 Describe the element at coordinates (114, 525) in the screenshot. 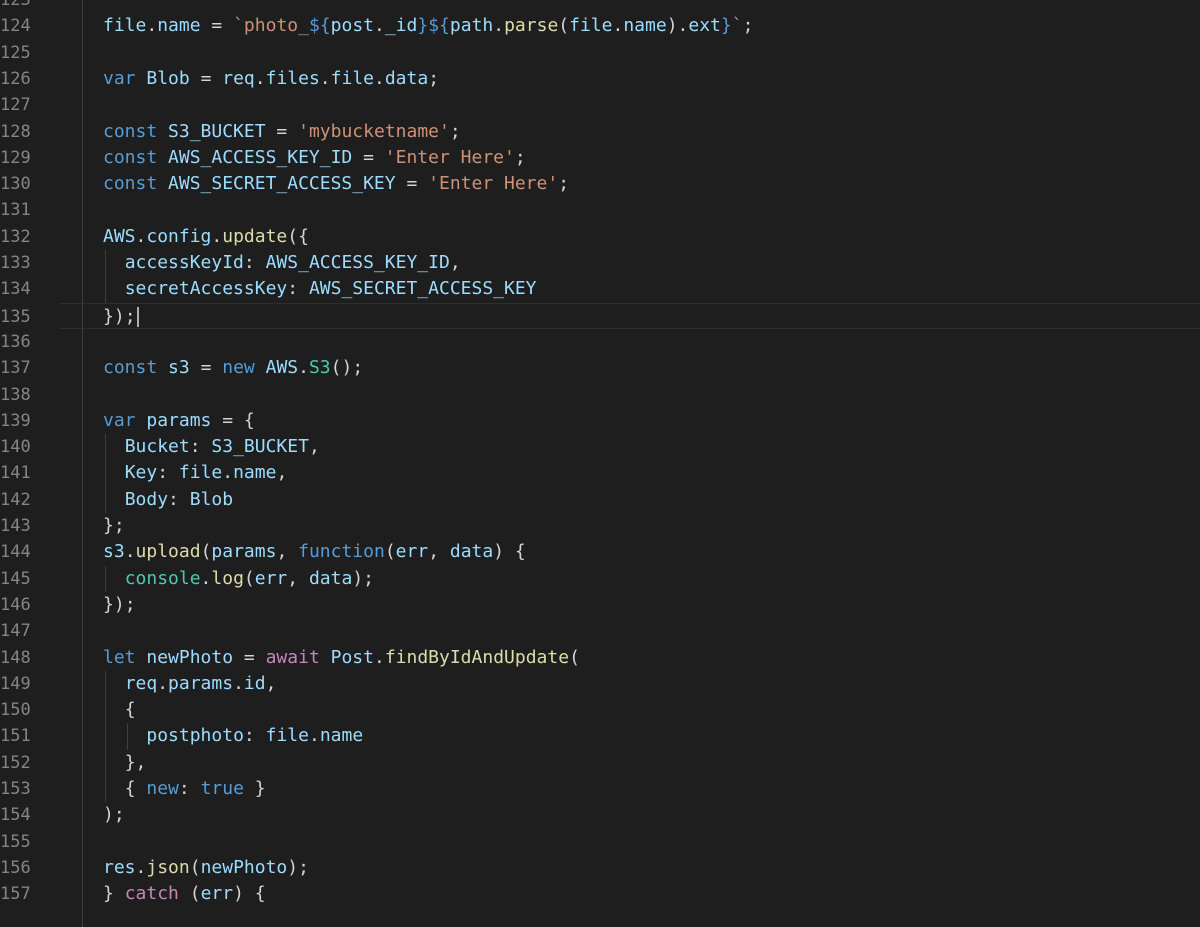

I see `code-text: };` at that location.